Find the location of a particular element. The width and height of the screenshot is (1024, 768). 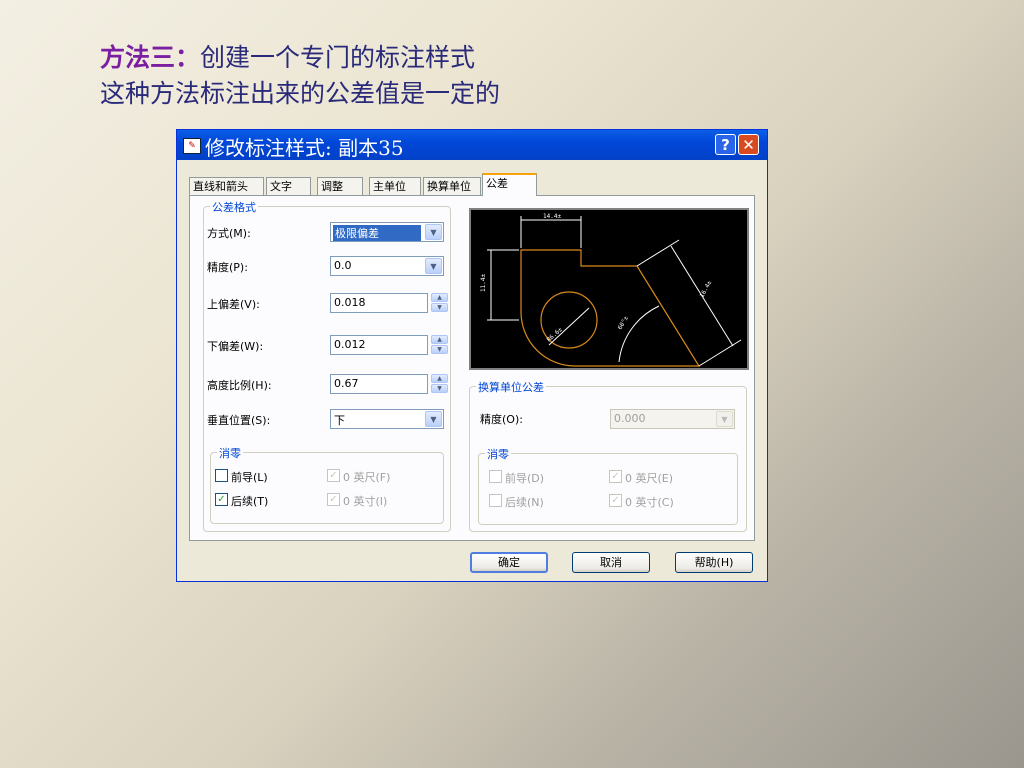

height-scale-value: 0.67 is located at coordinates (346, 383).